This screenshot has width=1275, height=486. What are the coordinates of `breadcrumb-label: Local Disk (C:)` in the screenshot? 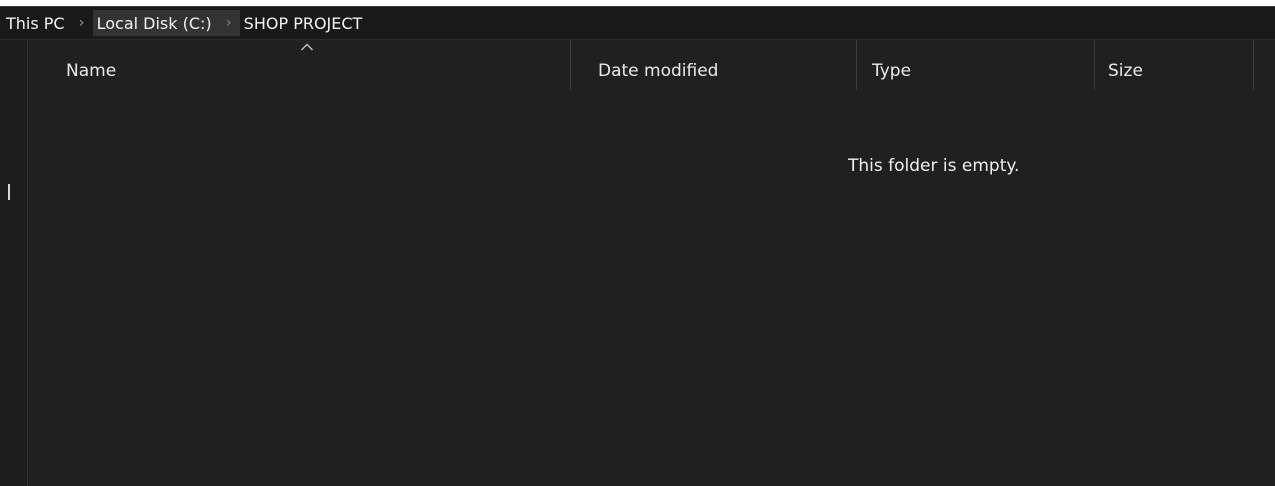 It's located at (154, 23).